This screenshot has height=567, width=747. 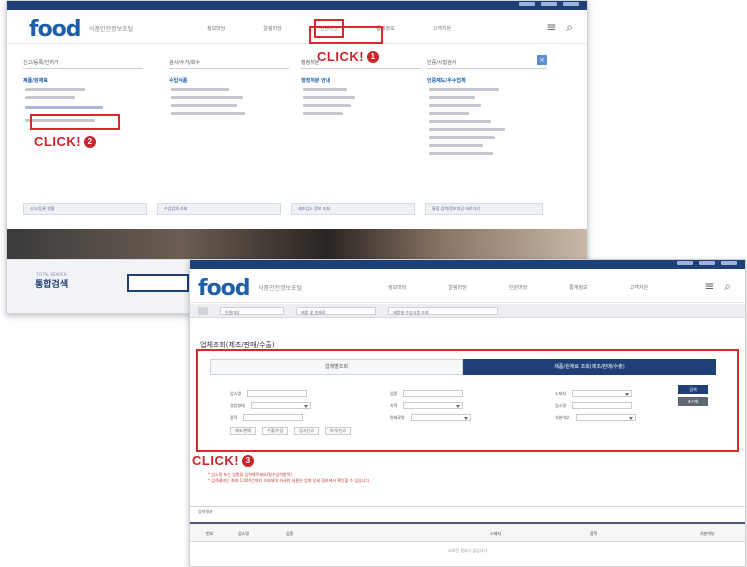 What do you see at coordinates (290, 533) in the screenshot?
I see `table-header-cell: 업종` at bounding box center [290, 533].